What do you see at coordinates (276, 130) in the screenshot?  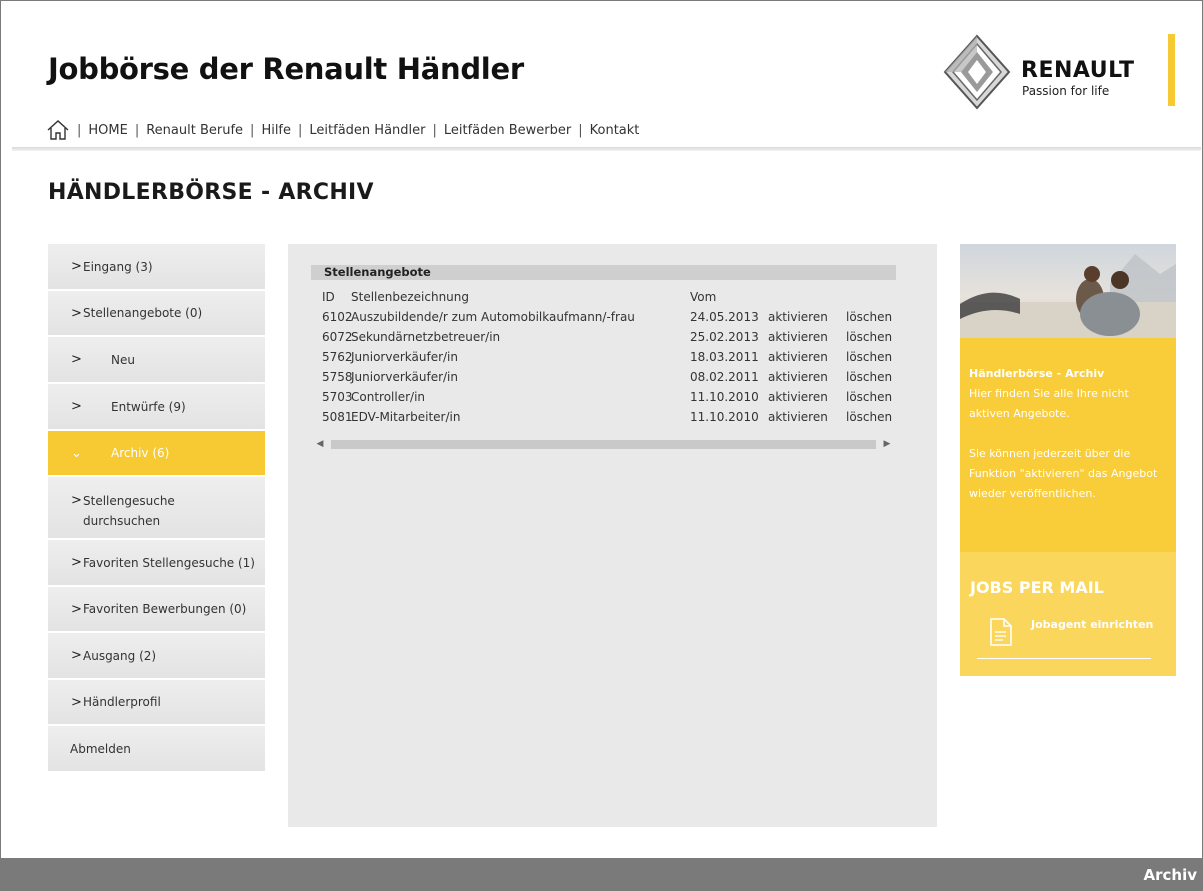 I see `nav-hilfe: Hilfe` at bounding box center [276, 130].